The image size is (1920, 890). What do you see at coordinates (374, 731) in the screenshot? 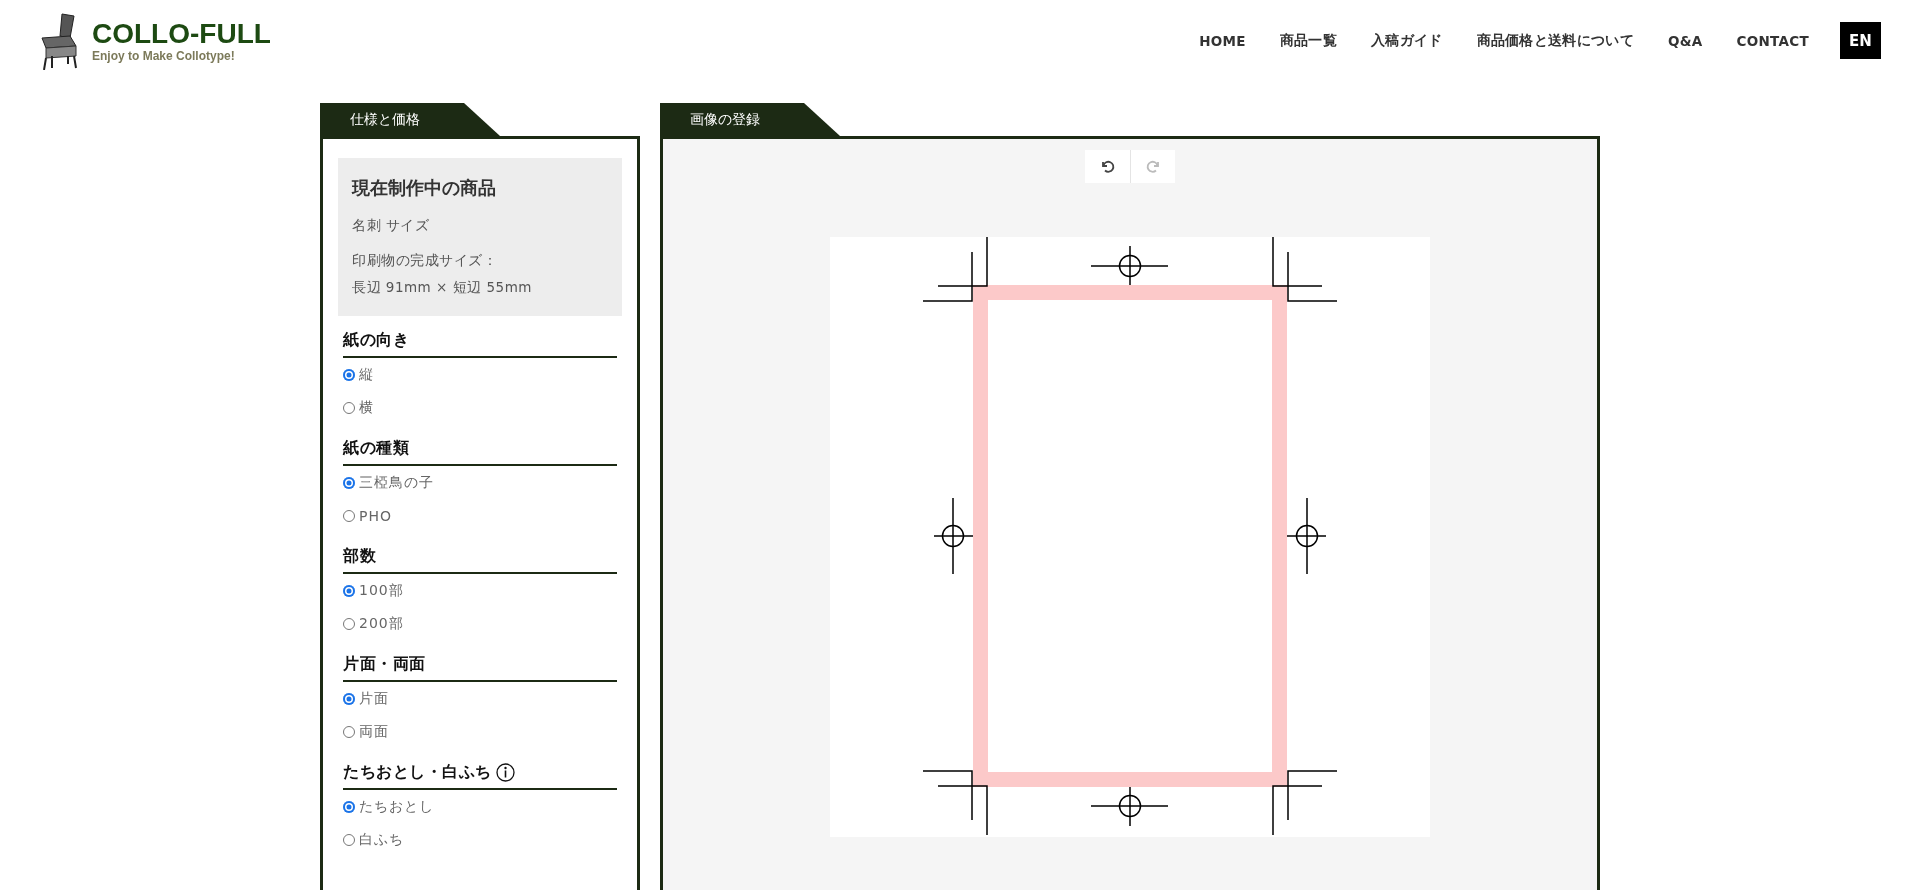
I see `option-label: 両面` at bounding box center [374, 731].